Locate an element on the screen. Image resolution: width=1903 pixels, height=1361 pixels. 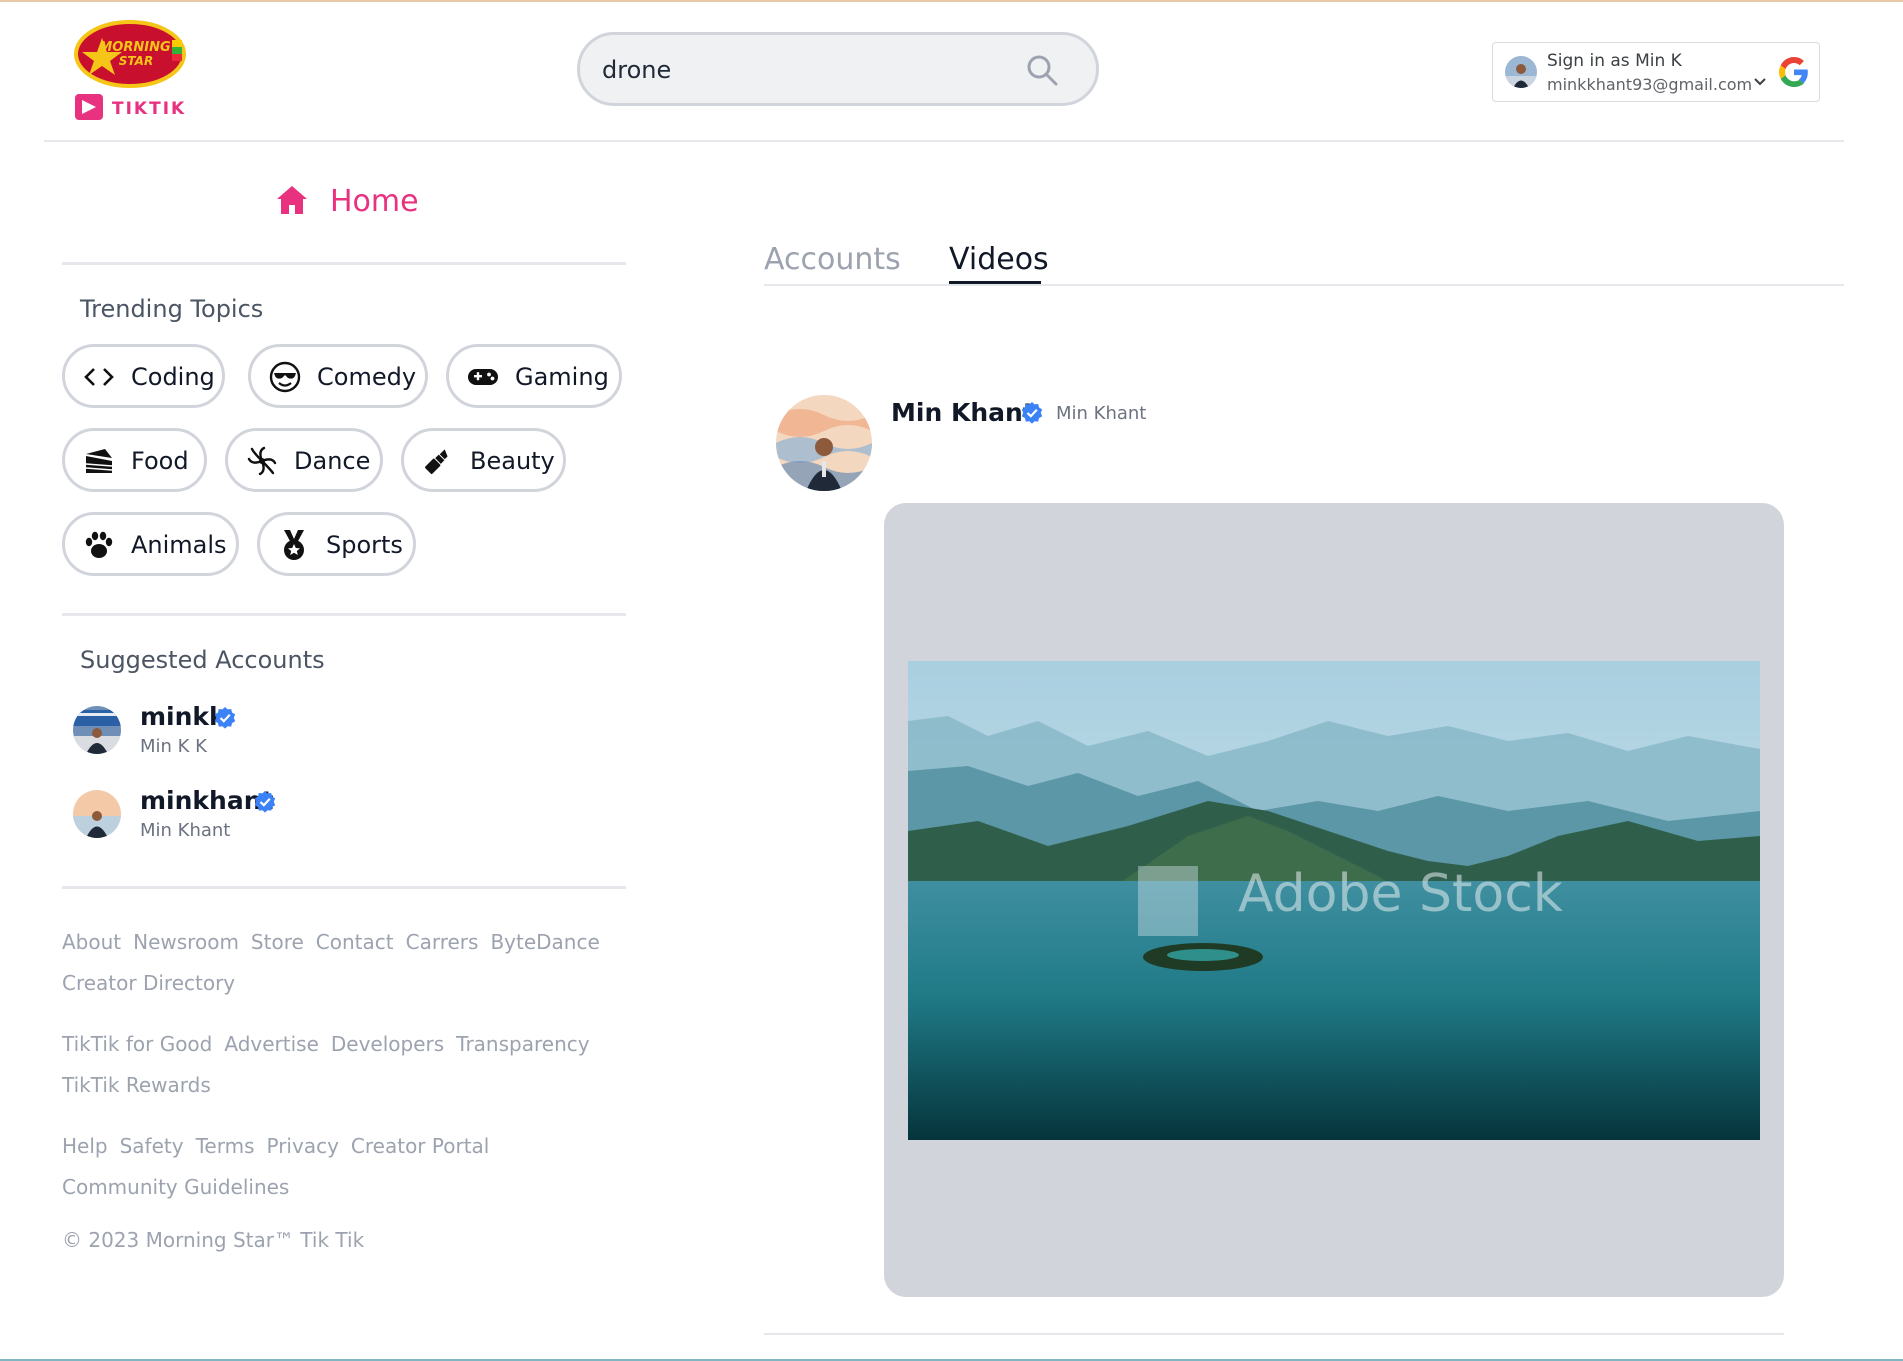
svg-text: Adobe Stock is located at coordinates (1400, 894).